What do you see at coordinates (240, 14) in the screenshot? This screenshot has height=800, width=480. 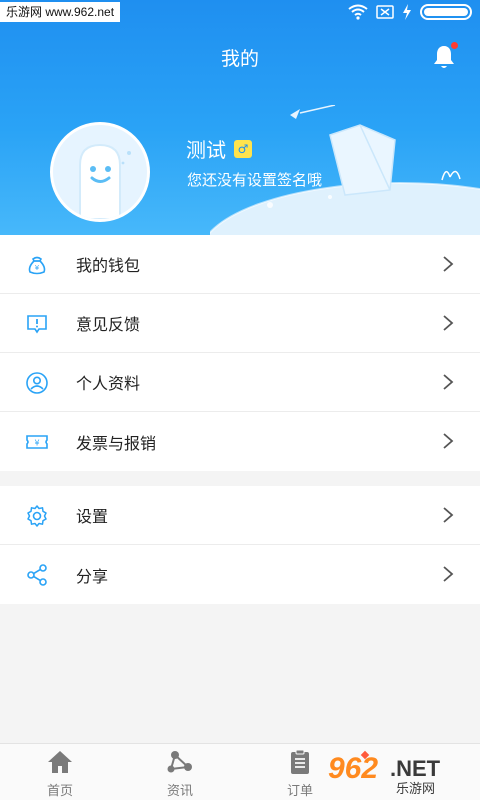 I see `status-bar: 乐游网 www.962.net` at bounding box center [240, 14].